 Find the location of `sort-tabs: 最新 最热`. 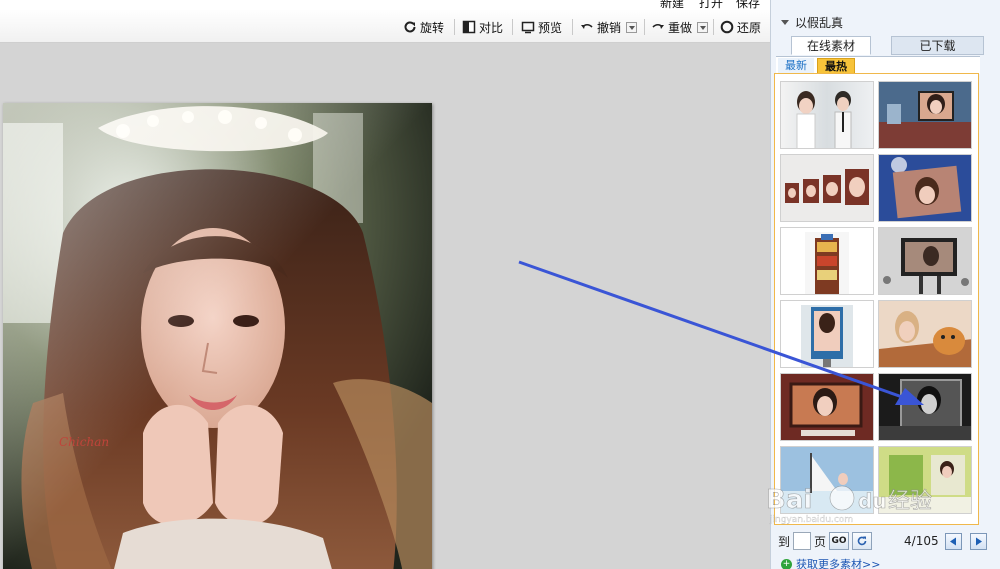

sort-tabs: 最新 最热 is located at coordinates (878, 65).